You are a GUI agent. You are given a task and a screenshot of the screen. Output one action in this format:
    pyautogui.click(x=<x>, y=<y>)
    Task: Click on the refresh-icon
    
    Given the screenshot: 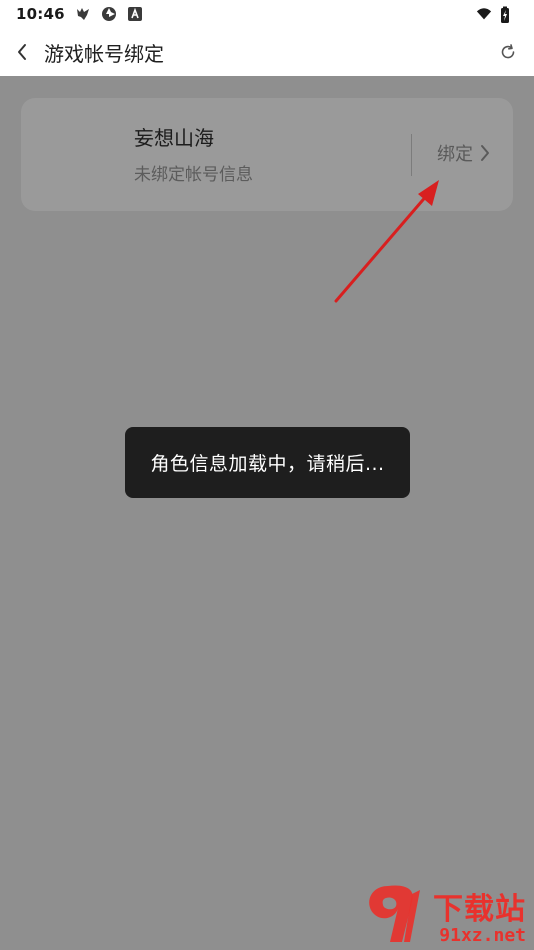 What is the action you would take?
    pyautogui.click(x=508, y=52)
    